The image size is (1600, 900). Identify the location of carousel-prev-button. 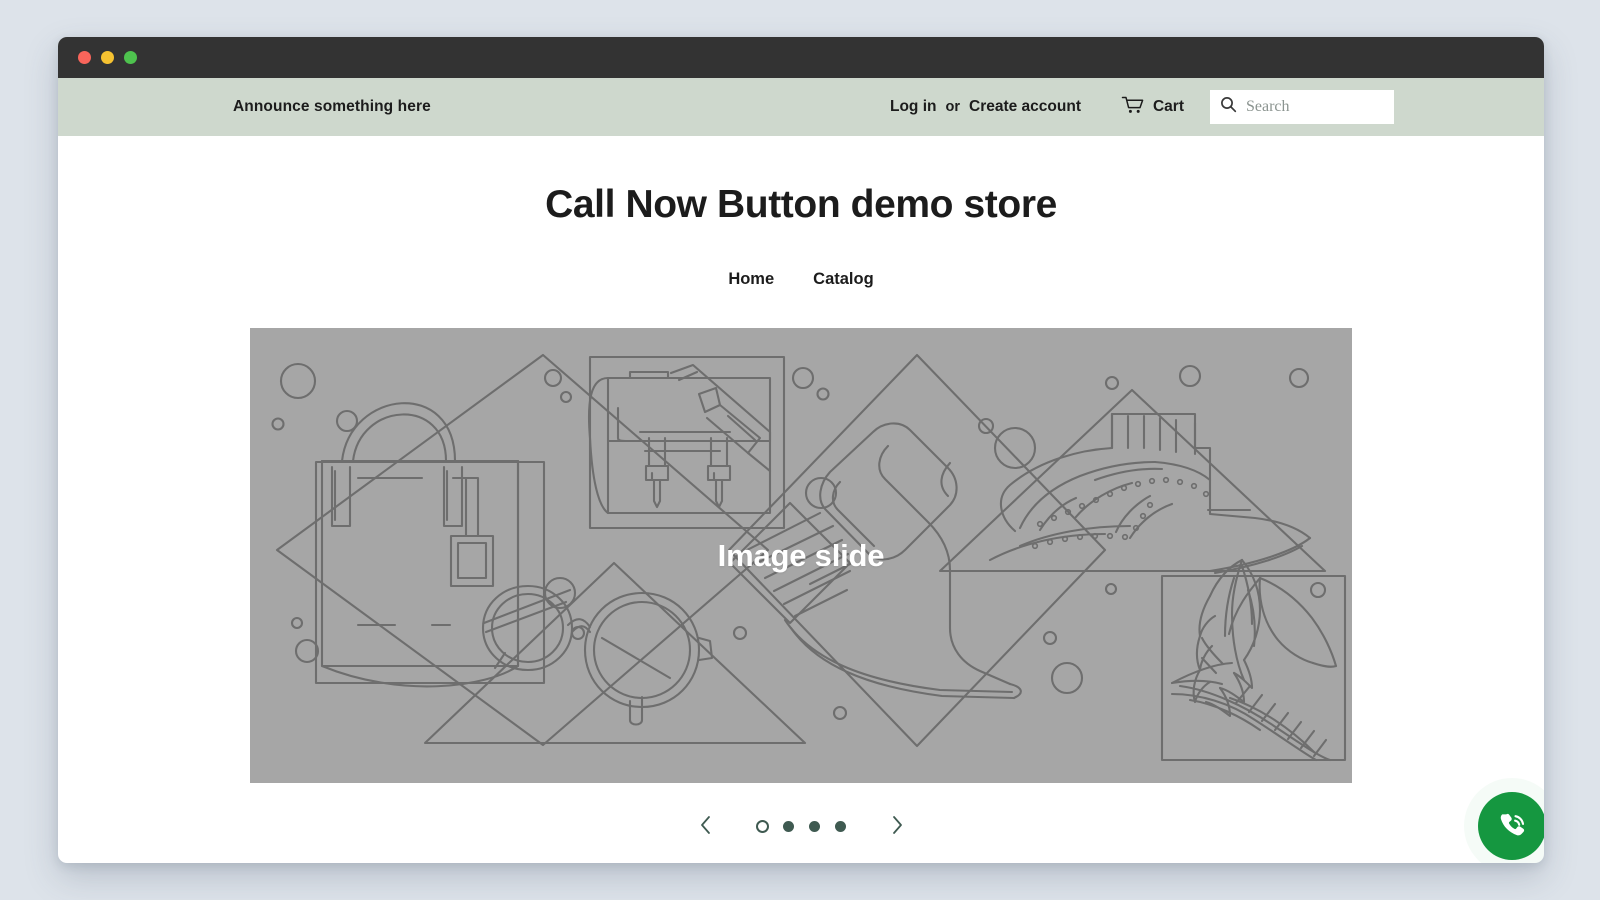
(705, 826).